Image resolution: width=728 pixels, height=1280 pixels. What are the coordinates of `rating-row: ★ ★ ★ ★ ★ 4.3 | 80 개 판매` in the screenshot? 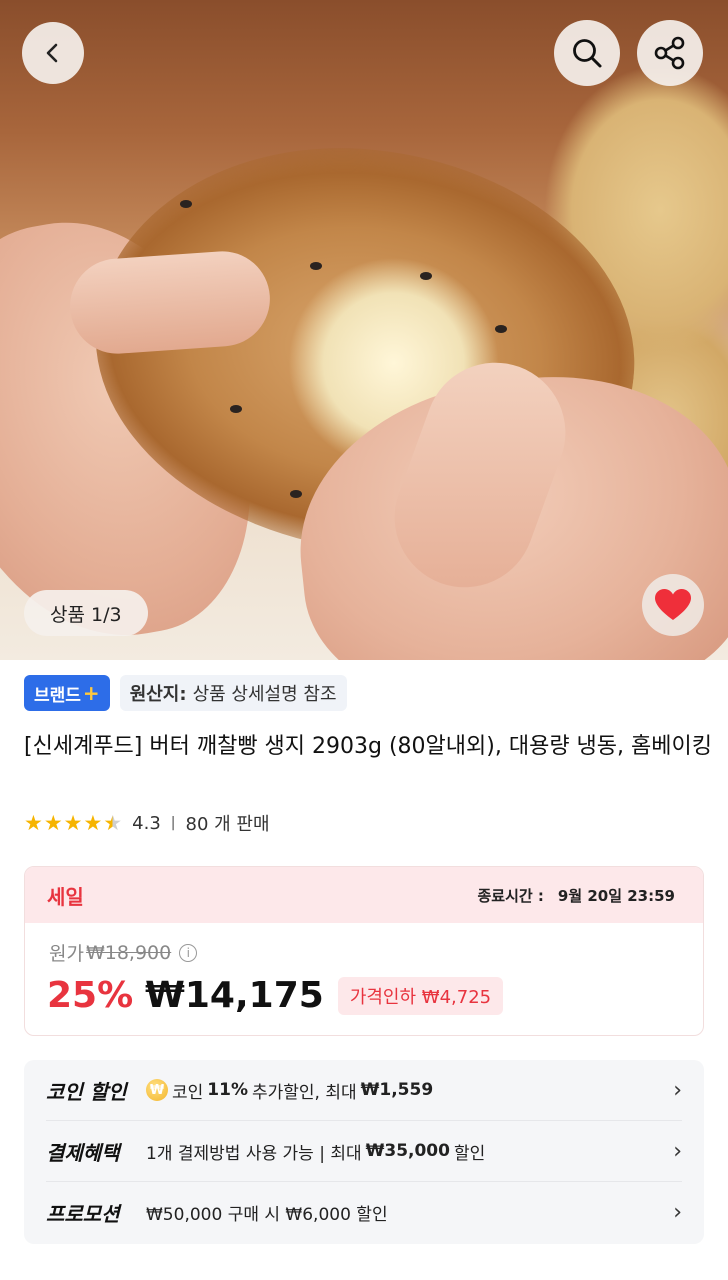 It's located at (147, 823).